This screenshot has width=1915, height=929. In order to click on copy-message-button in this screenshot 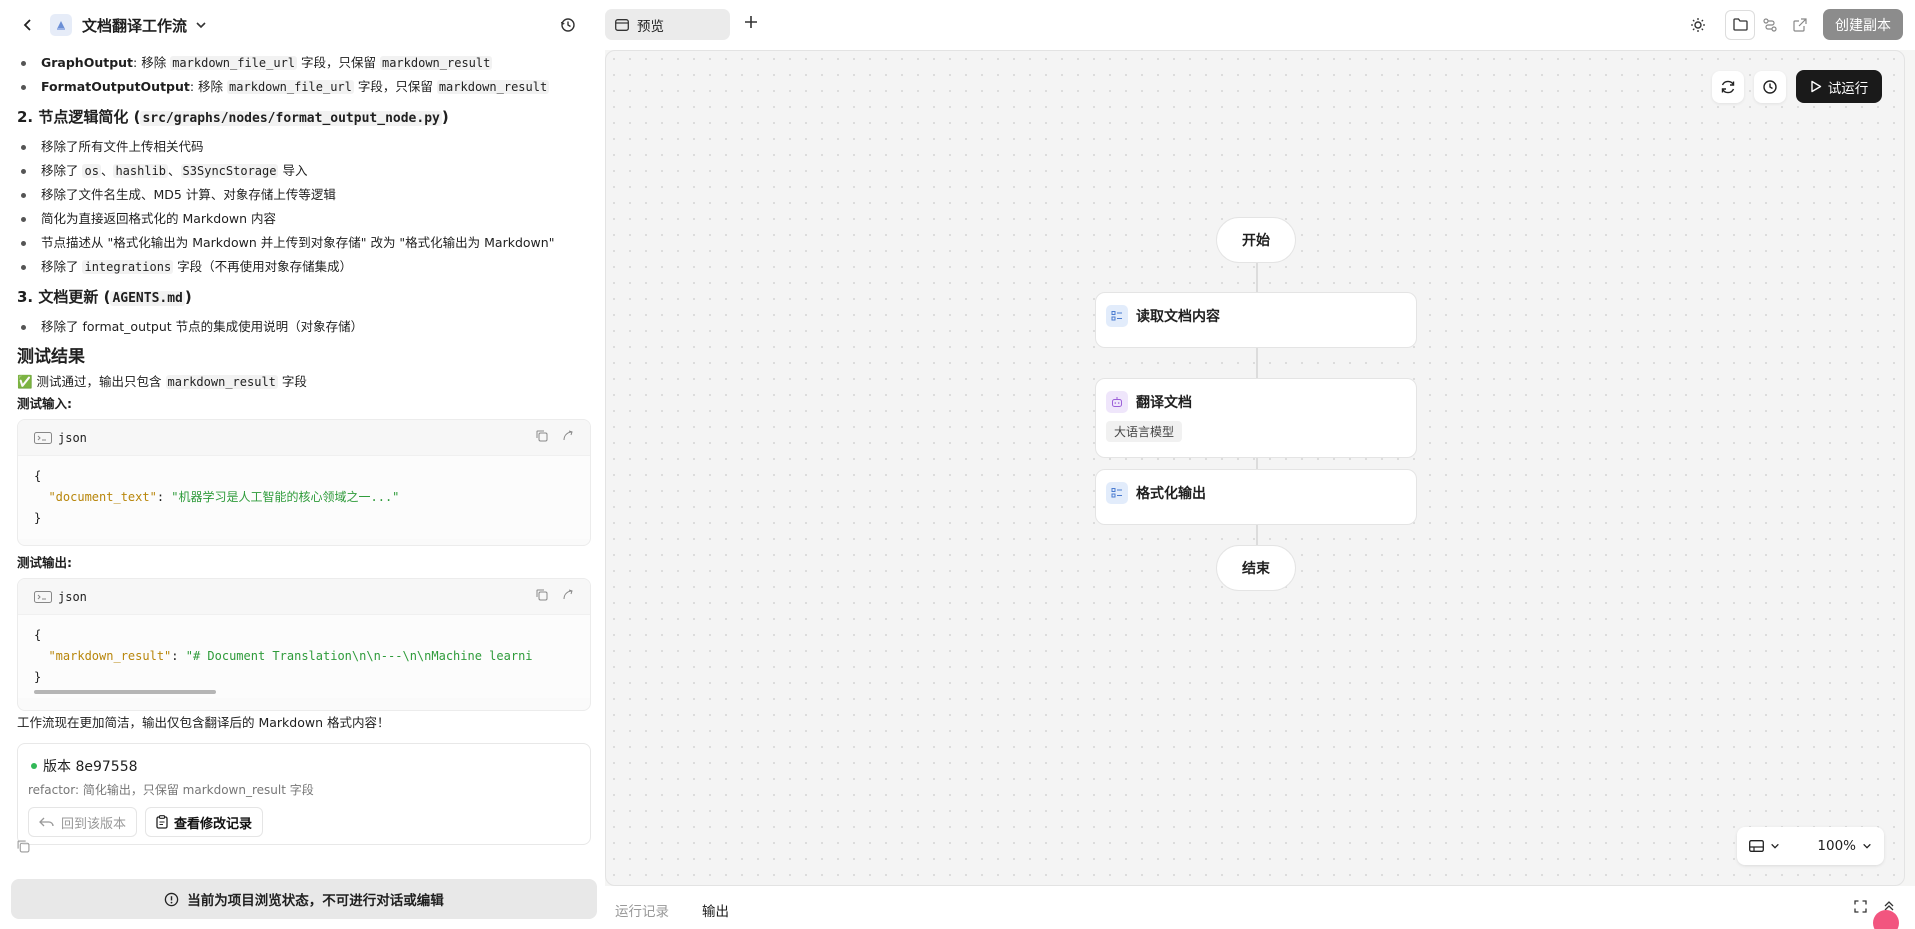, I will do `click(23, 848)`.